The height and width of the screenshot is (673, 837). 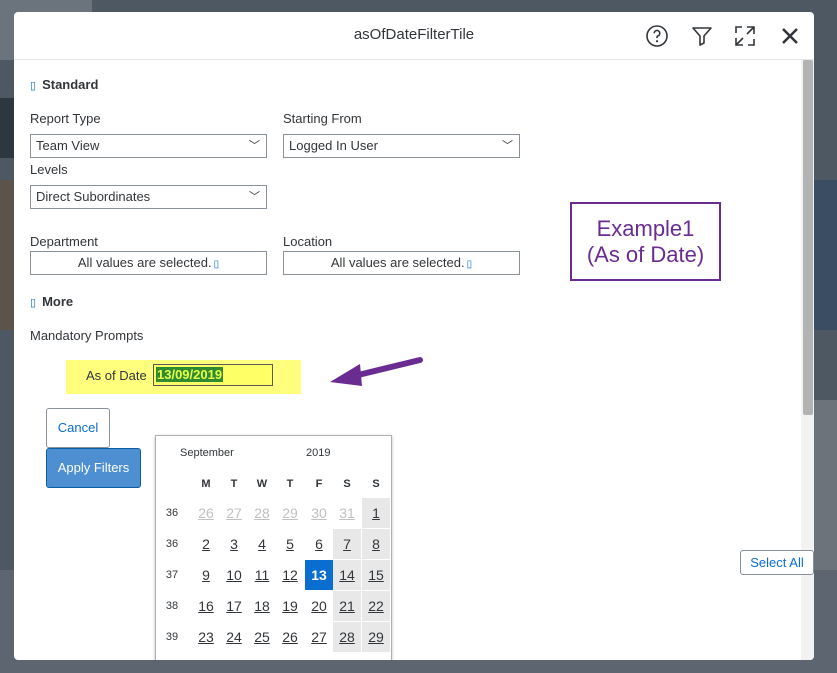 I want to click on calendar-day: 11, so click(x=262, y=575).